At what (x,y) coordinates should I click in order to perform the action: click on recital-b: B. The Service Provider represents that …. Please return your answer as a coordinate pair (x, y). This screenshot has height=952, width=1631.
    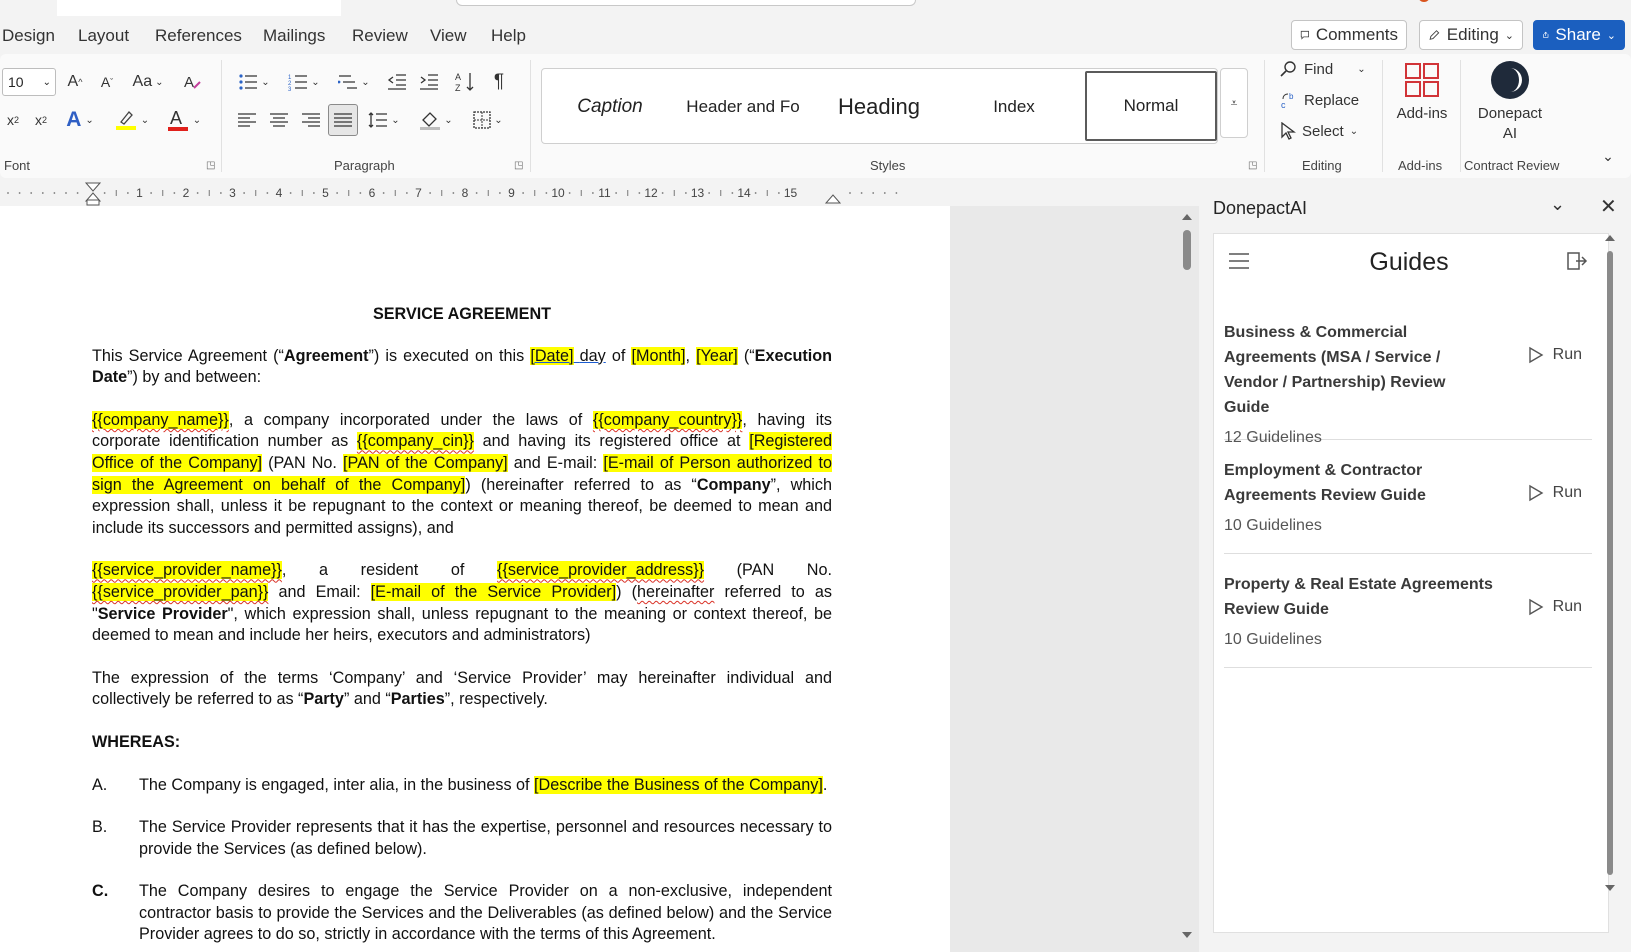
    Looking at the image, I should click on (462, 838).